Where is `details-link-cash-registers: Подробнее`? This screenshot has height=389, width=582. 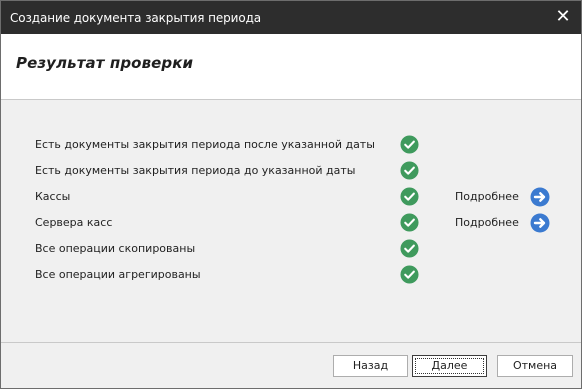 details-link-cash-registers: Подробнее is located at coordinates (487, 196).